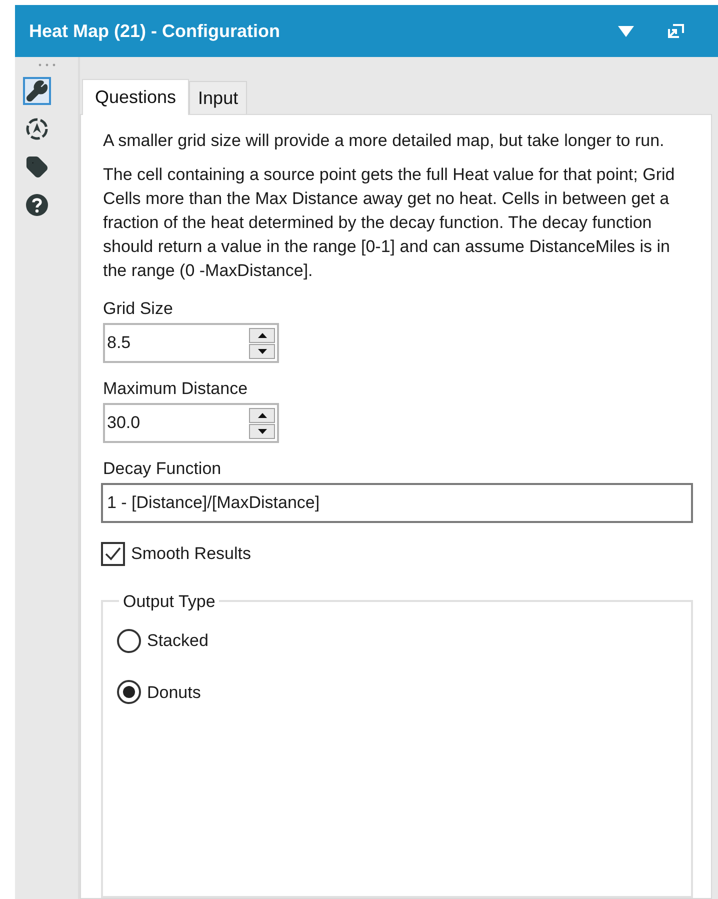 This screenshot has height=899, width=718. Describe the element at coordinates (397, 641) in the screenshot. I see `radio-option: Stacked` at that location.